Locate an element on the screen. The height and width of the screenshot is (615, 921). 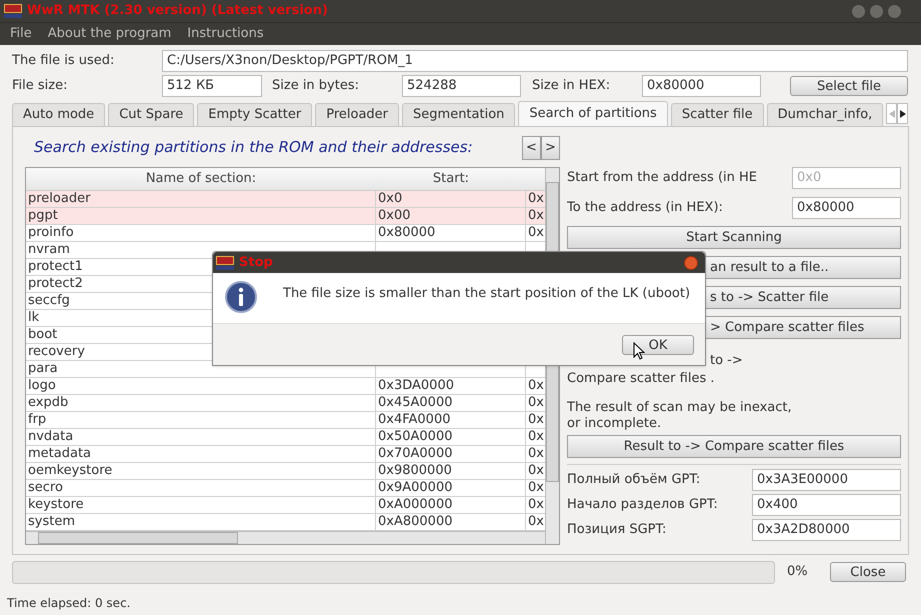
table-cell: preloader is located at coordinates (201, 199).